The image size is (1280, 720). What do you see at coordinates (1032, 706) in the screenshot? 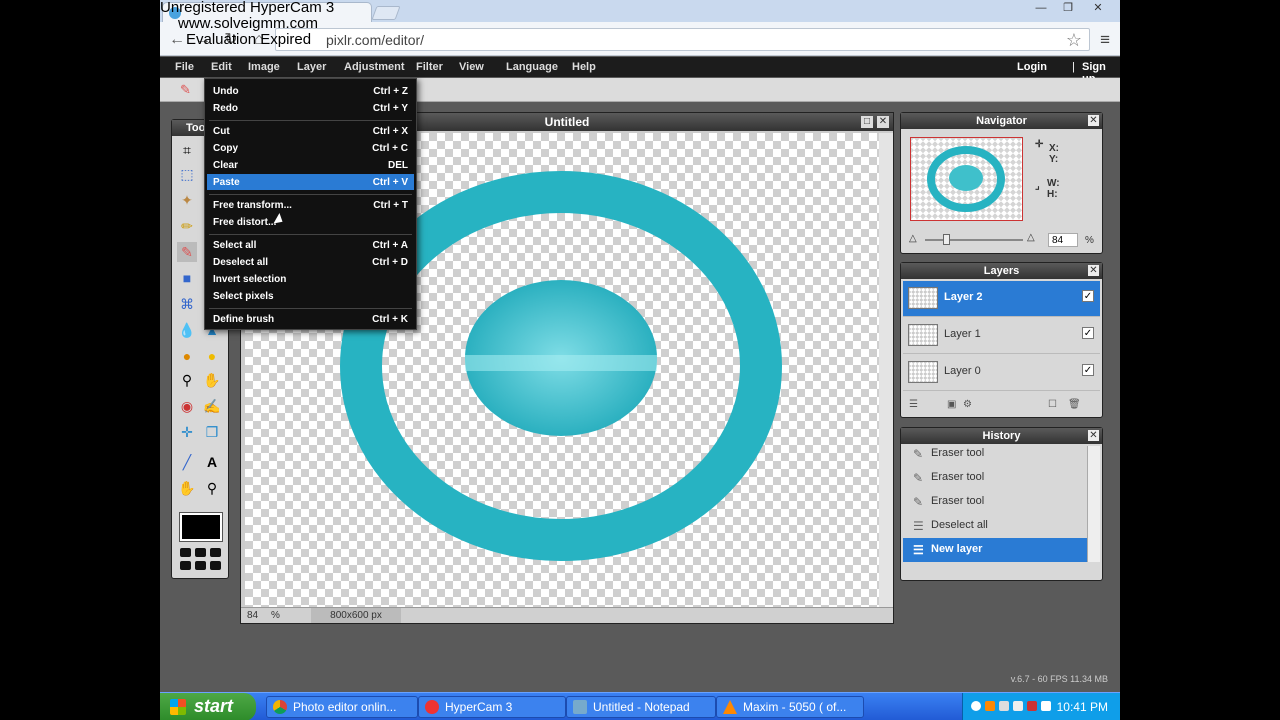
I see `security-tray-icon` at bounding box center [1032, 706].